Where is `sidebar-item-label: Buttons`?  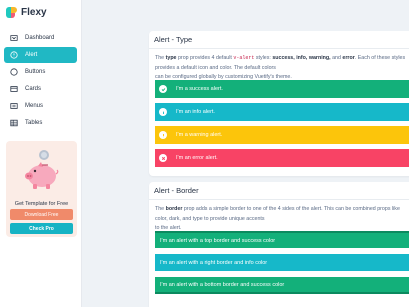
sidebar-item-label: Buttons is located at coordinates (35, 72).